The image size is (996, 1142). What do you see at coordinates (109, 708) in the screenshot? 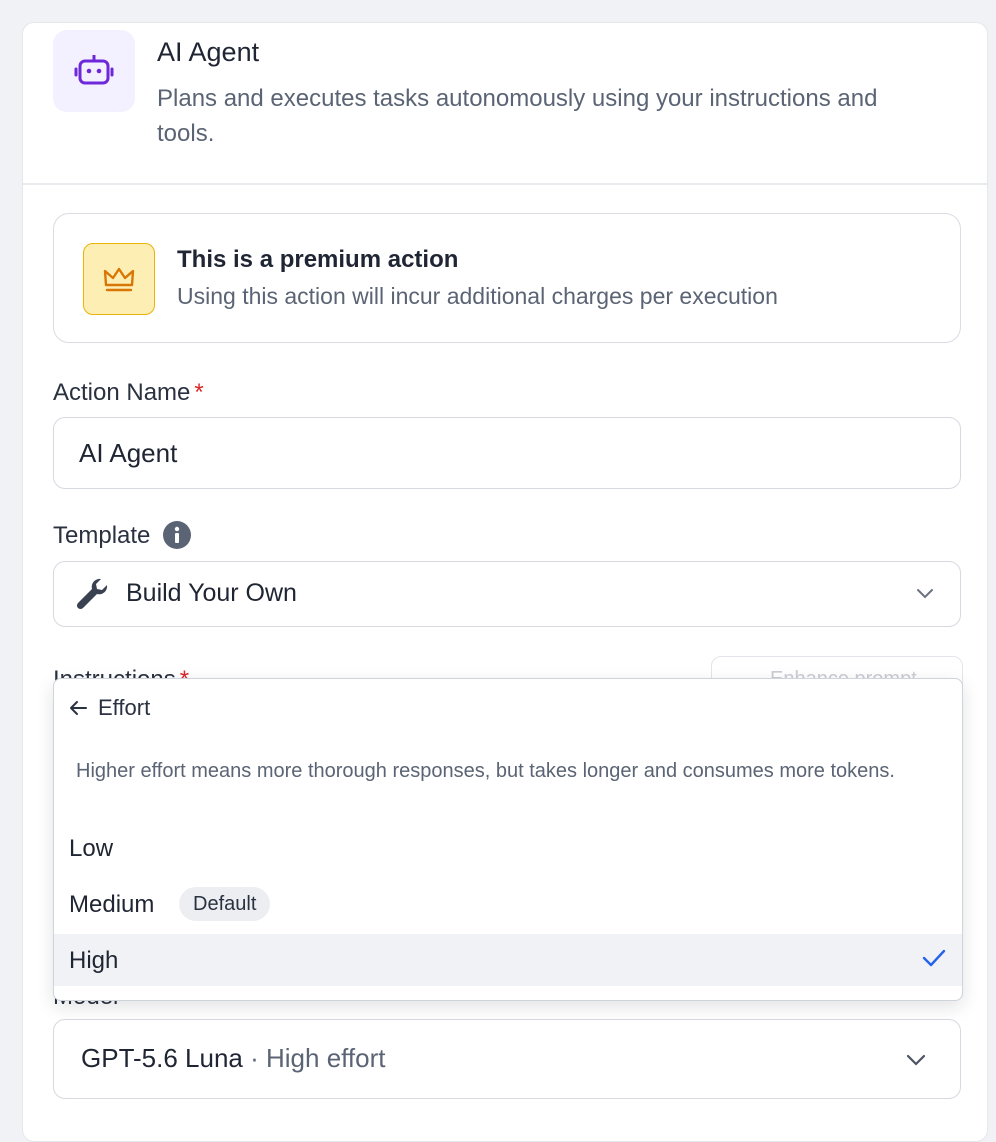
I see `effort-back-button: Effort` at bounding box center [109, 708].